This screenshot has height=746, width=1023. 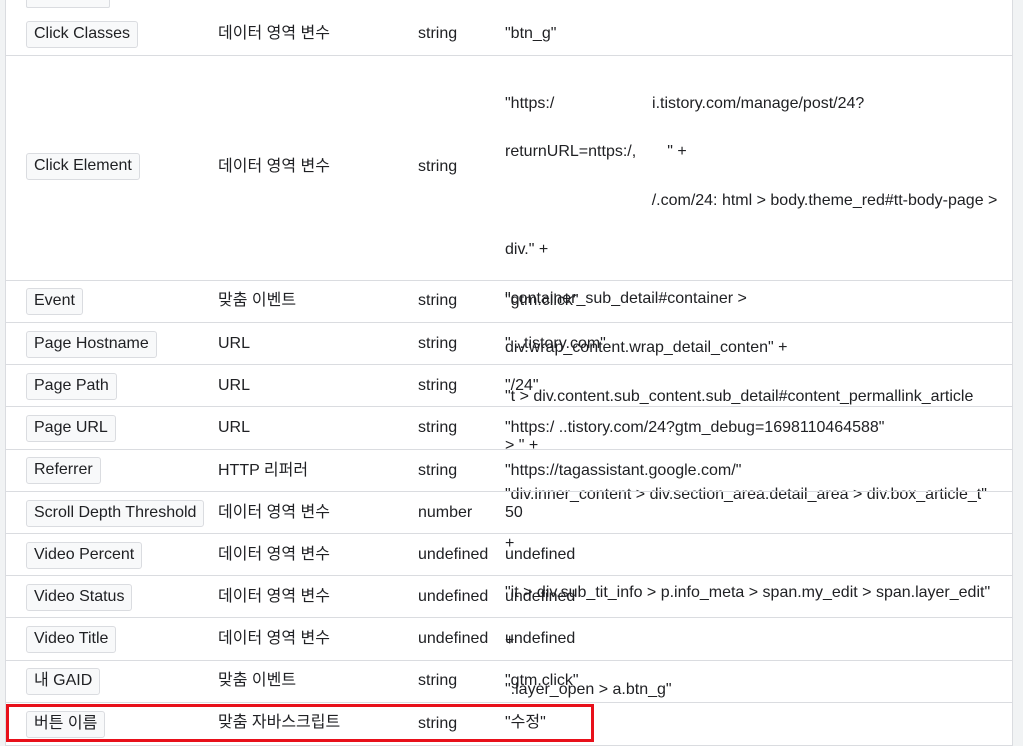 What do you see at coordinates (263, 470) in the screenshot?
I see `variable-type: HTTP 리퍼러` at bounding box center [263, 470].